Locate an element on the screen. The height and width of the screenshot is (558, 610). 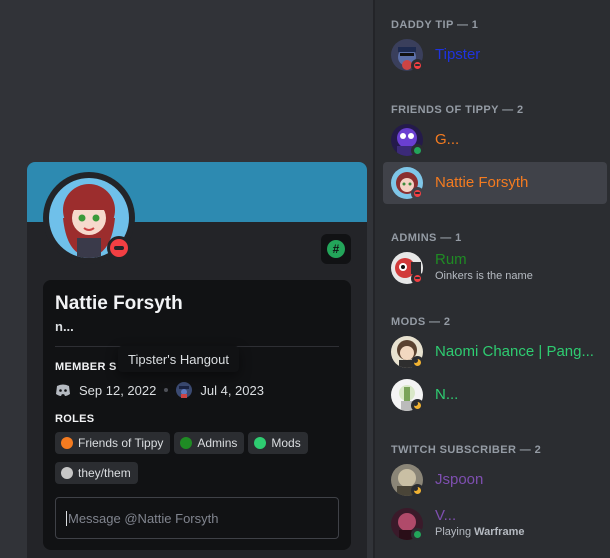
member-custom-status: Oinkers is the name is located at coordinates (484, 276).